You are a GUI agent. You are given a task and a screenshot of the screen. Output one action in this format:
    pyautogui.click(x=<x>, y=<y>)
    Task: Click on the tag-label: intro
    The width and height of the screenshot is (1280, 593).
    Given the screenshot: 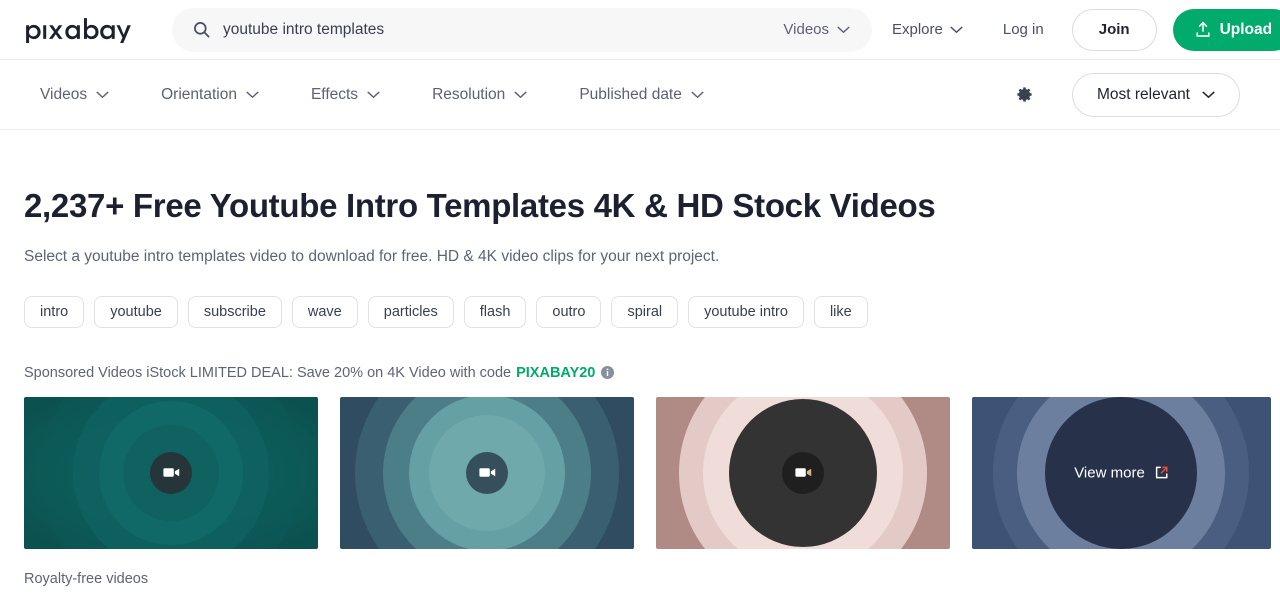 What is the action you would take?
    pyautogui.click(x=54, y=311)
    